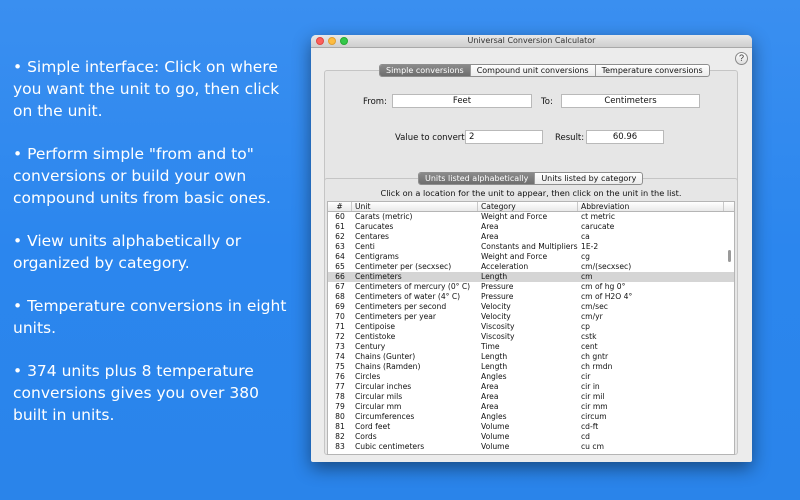  What do you see at coordinates (531, 397) in the screenshot?
I see `table-row: 78 Circular mils Area cir mil` at bounding box center [531, 397].